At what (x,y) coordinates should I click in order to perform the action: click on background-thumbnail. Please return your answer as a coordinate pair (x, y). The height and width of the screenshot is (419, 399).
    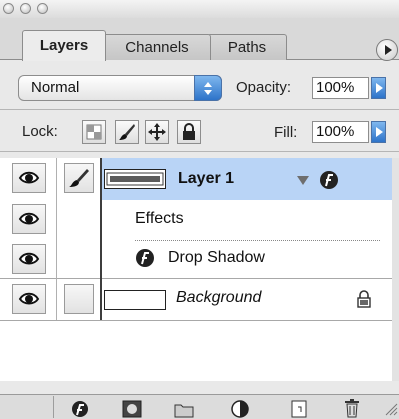
    Looking at the image, I should click on (135, 300).